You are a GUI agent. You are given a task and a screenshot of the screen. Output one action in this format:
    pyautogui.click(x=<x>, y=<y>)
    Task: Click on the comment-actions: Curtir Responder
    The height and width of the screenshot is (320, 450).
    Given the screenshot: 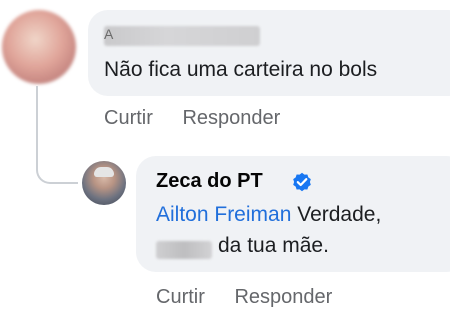 What is the action you would take?
    pyautogui.click(x=192, y=118)
    